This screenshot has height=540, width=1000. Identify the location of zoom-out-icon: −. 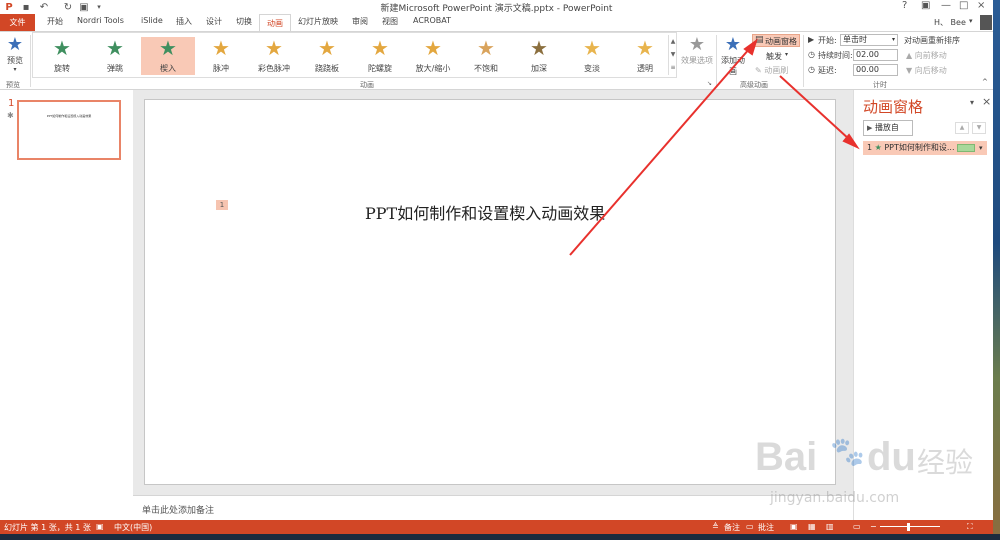
(873, 526).